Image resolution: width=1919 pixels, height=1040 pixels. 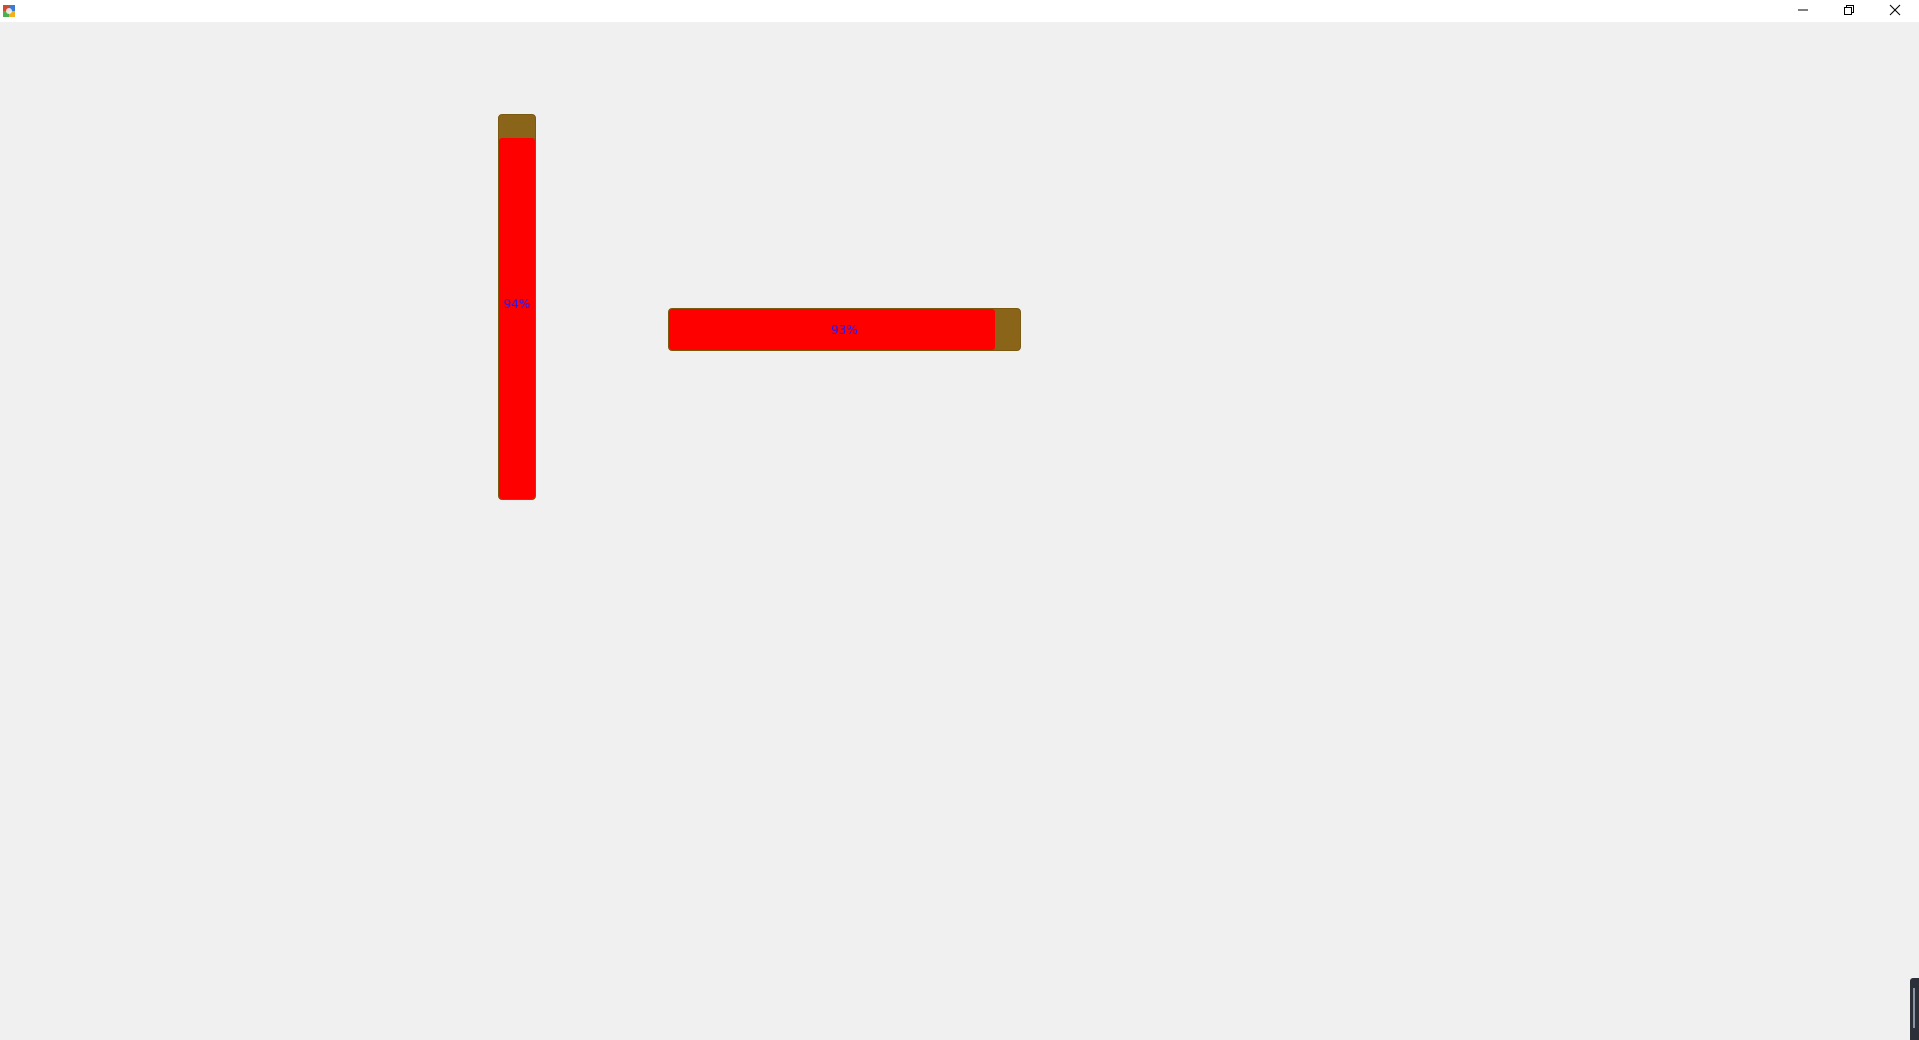 I want to click on vertical-progress-label: 94%, so click(x=517, y=304).